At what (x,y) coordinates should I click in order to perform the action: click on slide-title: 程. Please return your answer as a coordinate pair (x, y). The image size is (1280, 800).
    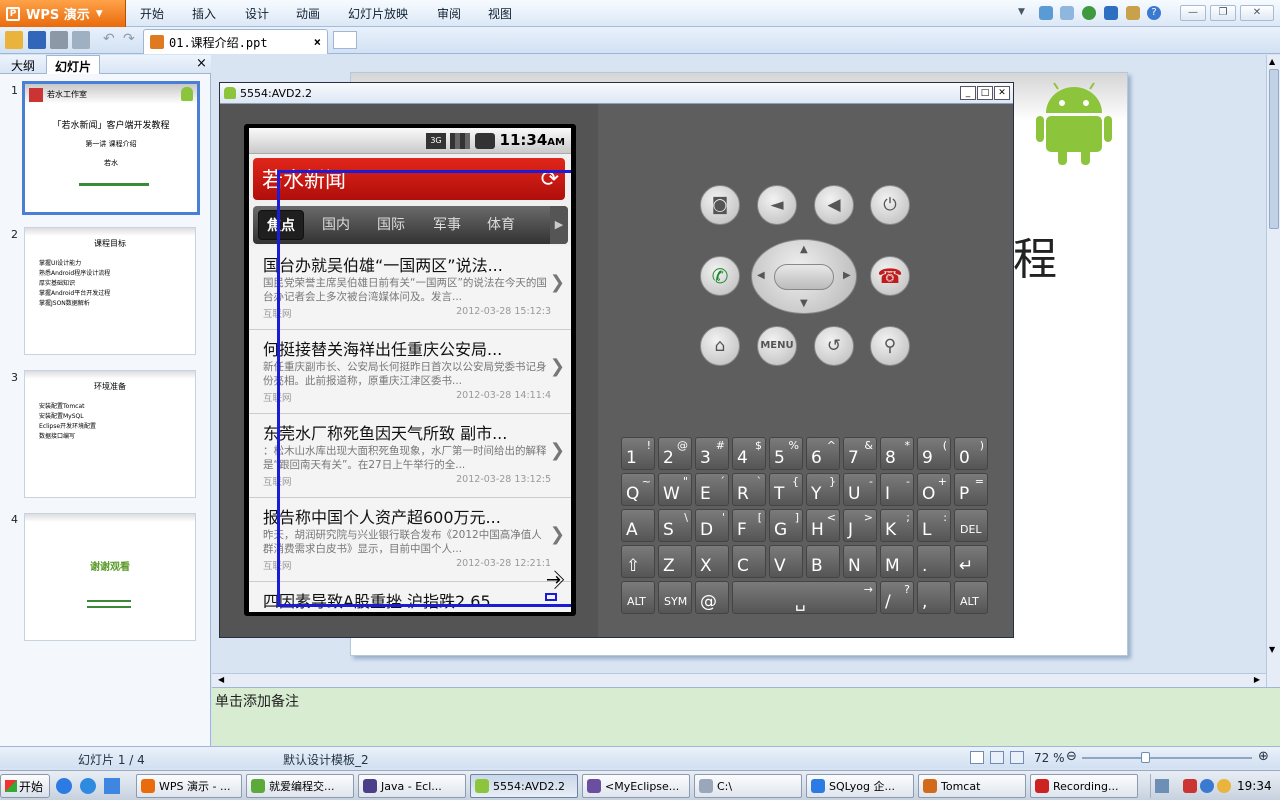
    Looking at the image, I should click on (1035, 255).